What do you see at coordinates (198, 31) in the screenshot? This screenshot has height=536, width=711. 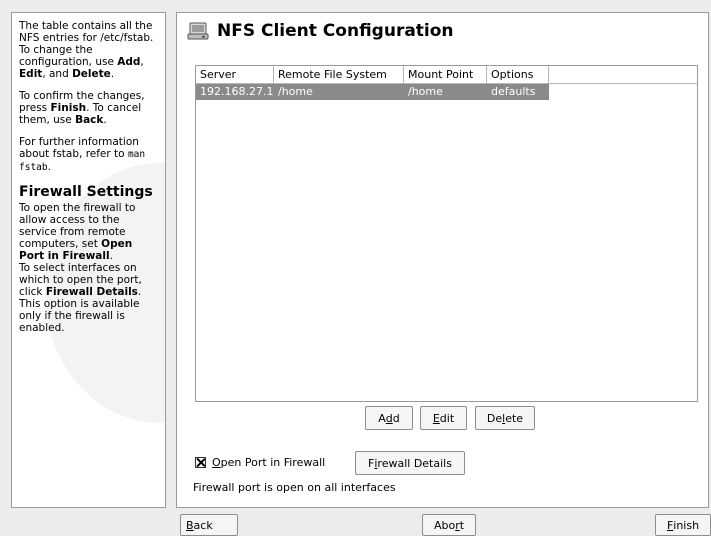 I see `hard-drive-icon` at bounding box center [198, 31].